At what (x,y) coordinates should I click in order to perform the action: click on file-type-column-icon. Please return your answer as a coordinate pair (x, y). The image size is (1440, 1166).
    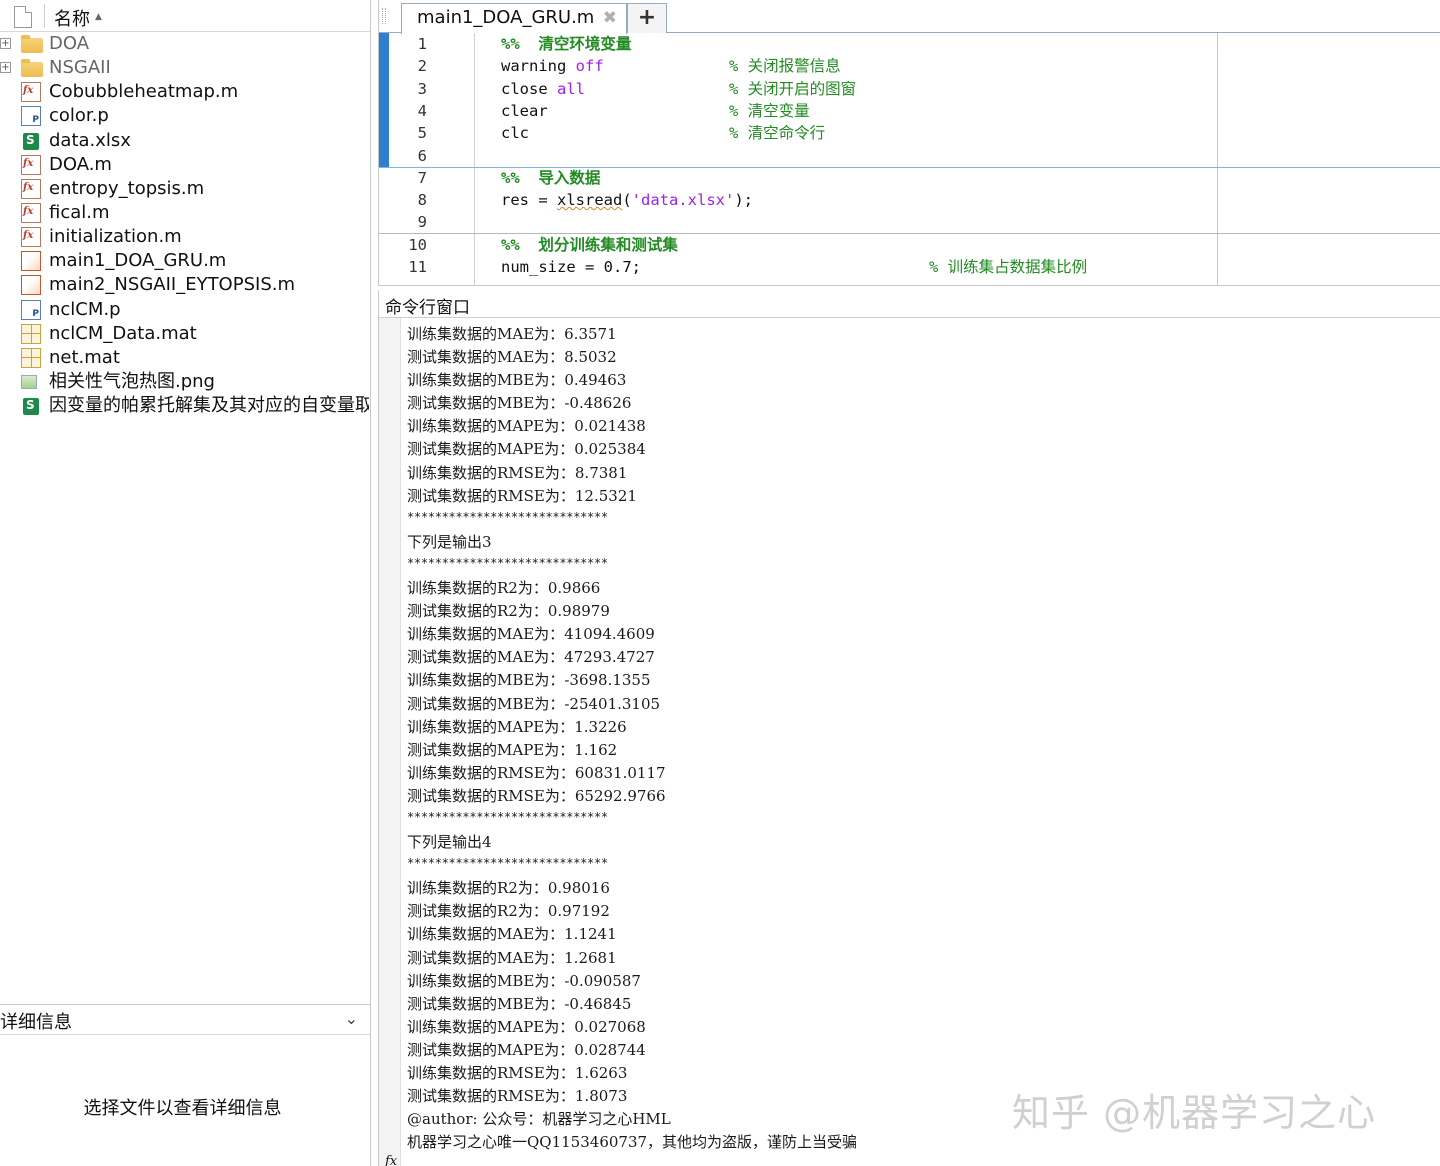
    Looking at the image, I should click on (23, 17).